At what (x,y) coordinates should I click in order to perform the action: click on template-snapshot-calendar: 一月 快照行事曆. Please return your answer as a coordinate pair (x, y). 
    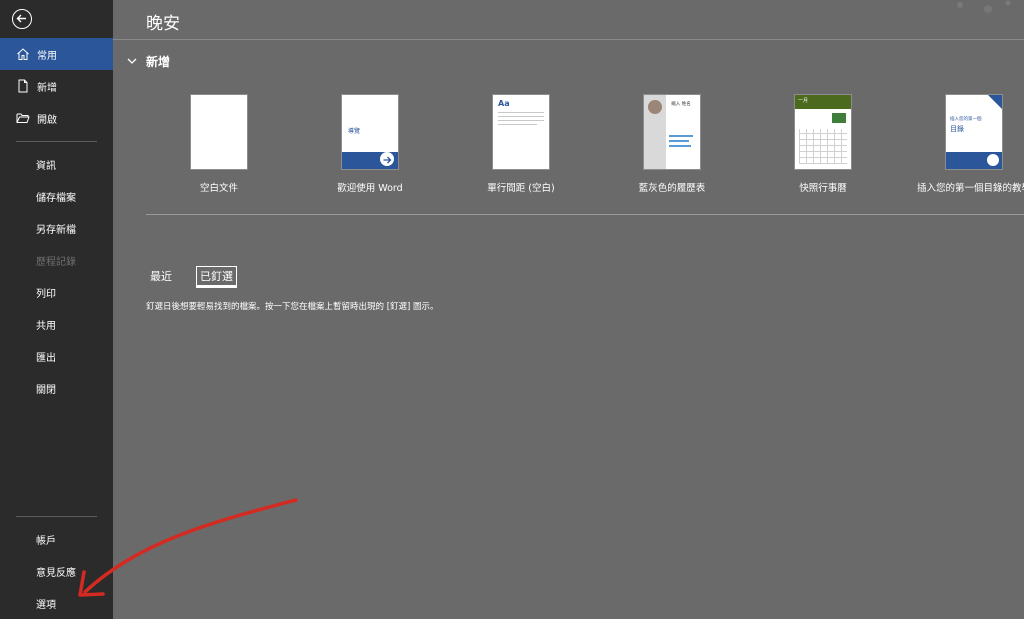
    Looking at the image, I should click on (823, 144).